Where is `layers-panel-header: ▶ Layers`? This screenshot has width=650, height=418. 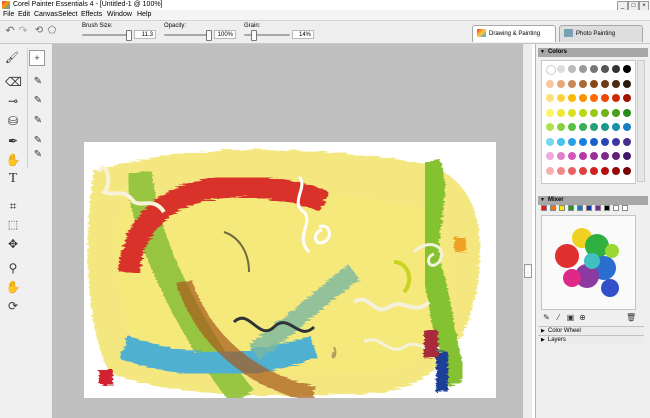 layers-panel-header: ▶ Layers is located at coordinates (591, 339).